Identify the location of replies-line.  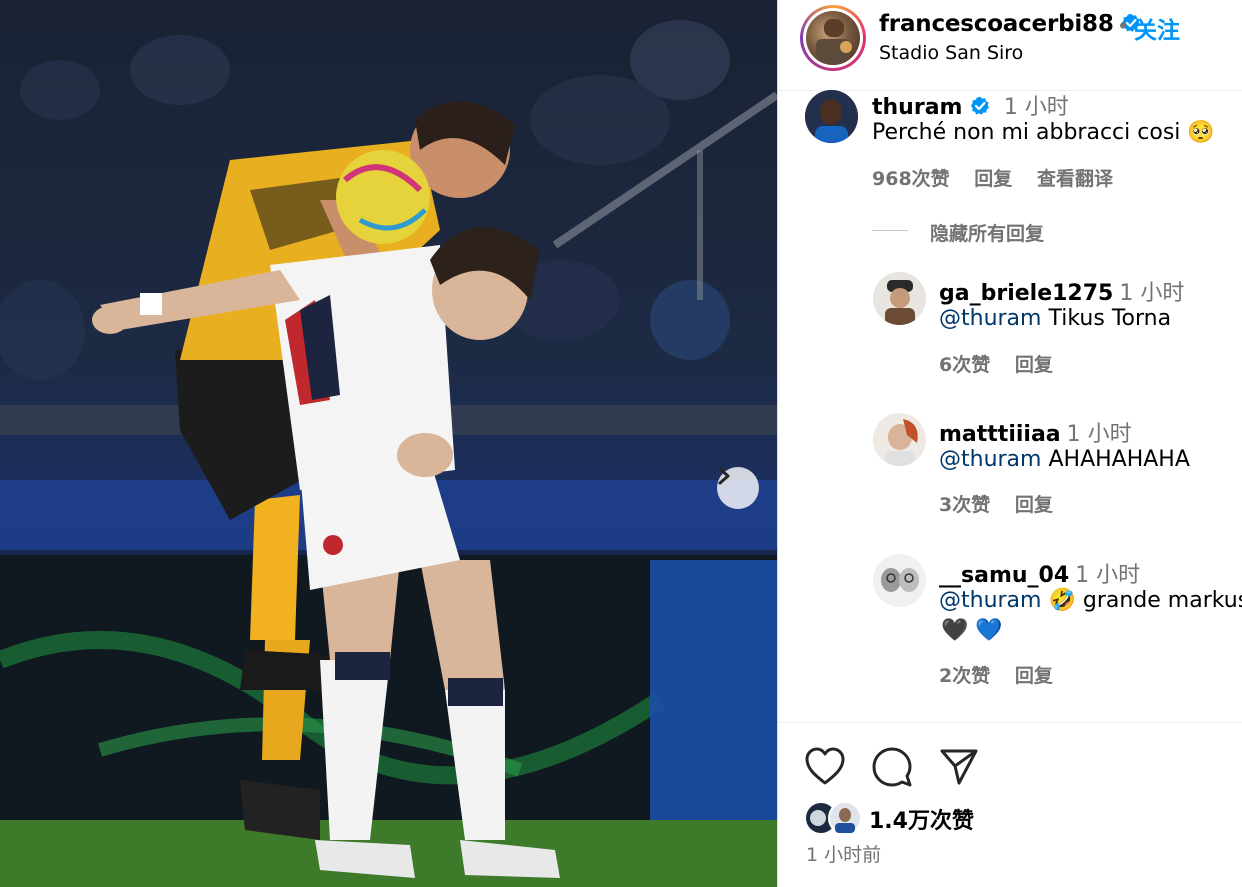
(890, 230).